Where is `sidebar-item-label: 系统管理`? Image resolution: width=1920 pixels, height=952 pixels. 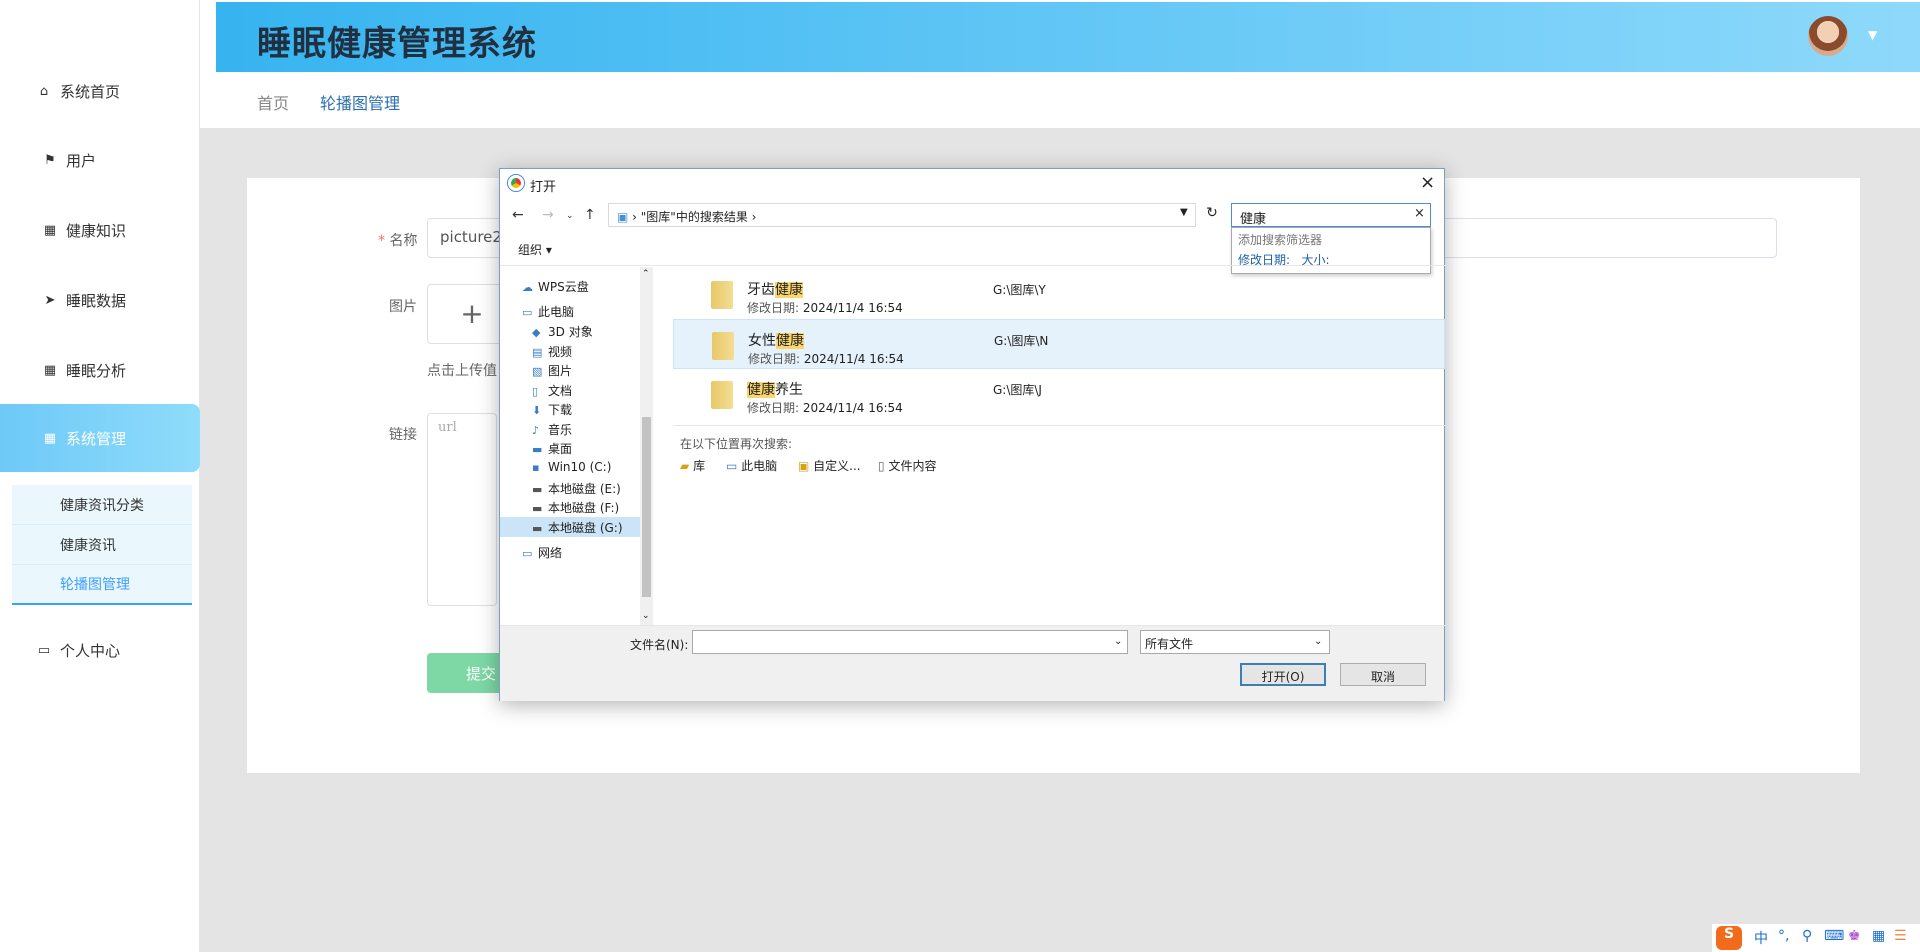 sidebar-item-label: 系统管理 is located at coordinates (96, 438).